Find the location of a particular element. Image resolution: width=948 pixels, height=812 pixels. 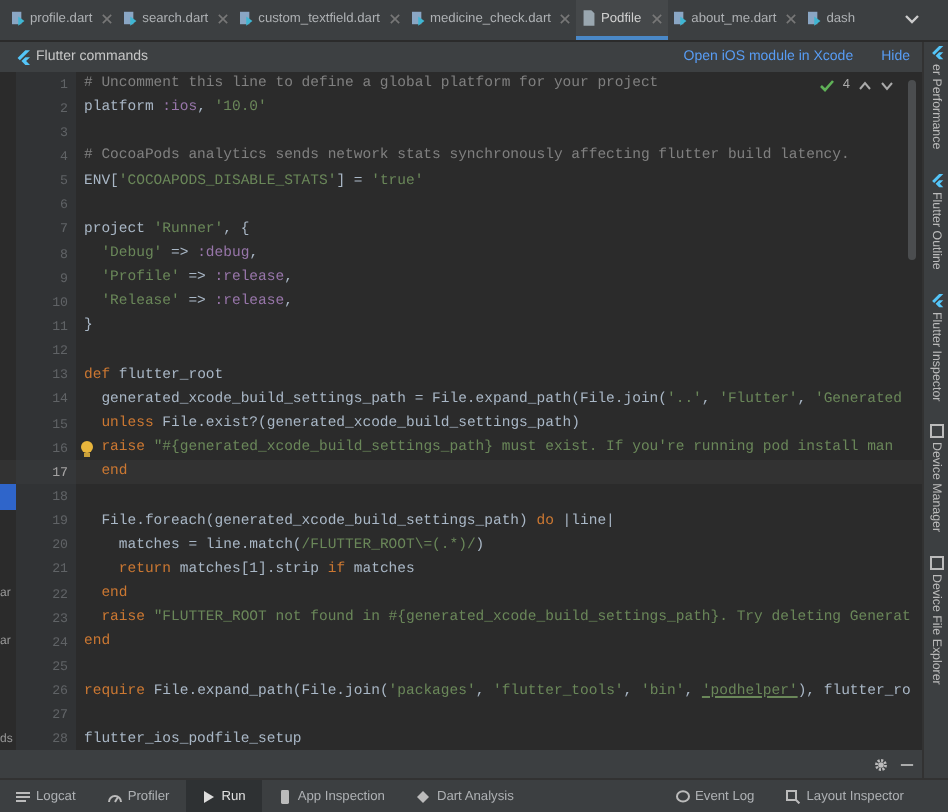

check-icon is located at coordinates (827, 85).